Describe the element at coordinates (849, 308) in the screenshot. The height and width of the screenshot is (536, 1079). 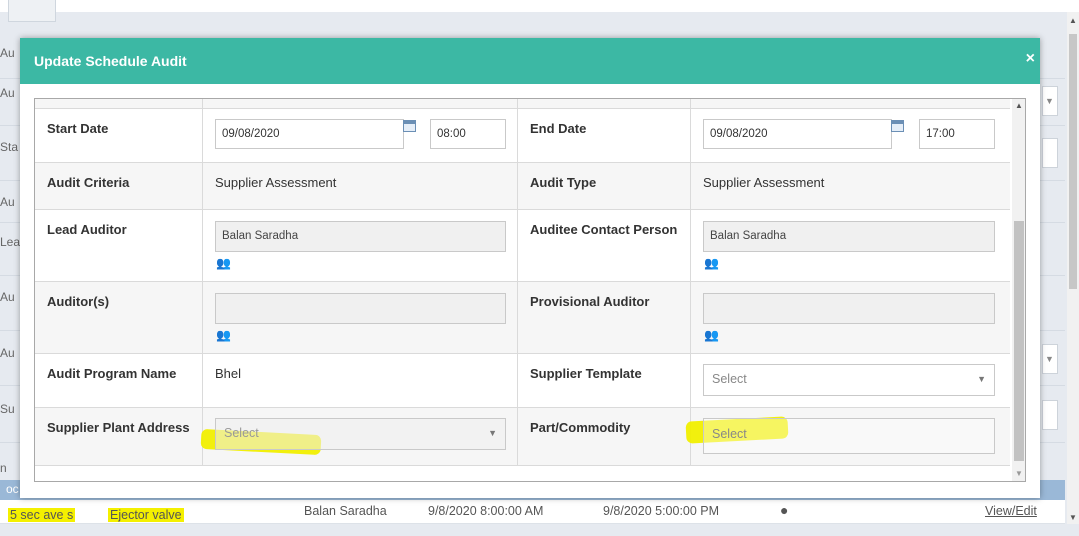
I see `provisional-auditor-input` at that location.